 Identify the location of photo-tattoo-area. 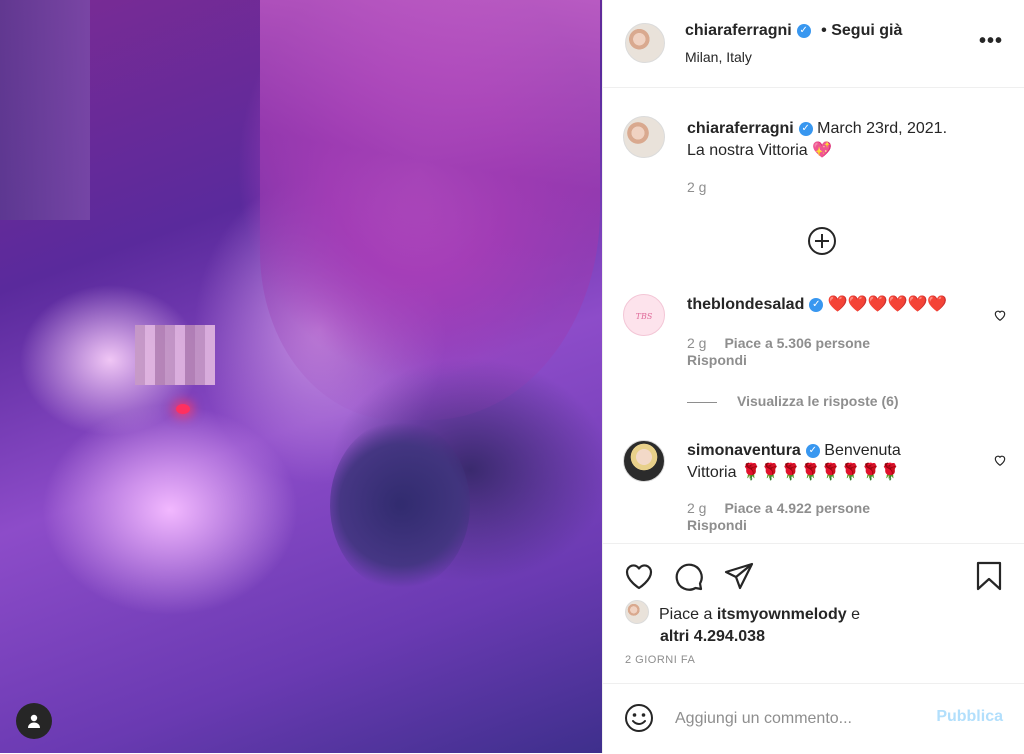
(400, 505).